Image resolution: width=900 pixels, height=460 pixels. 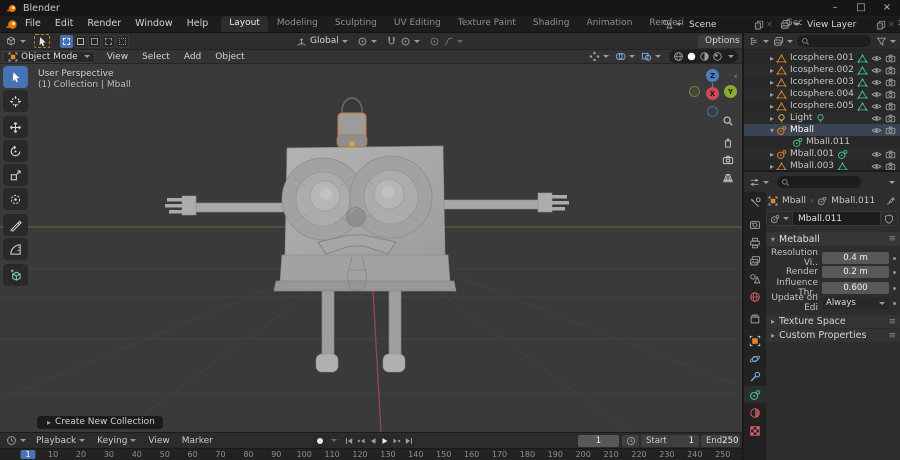 What do you see at coordinates (694, 454) in the screenshot?
I see `frame-tick: 240` at bounding box center [694, 454].